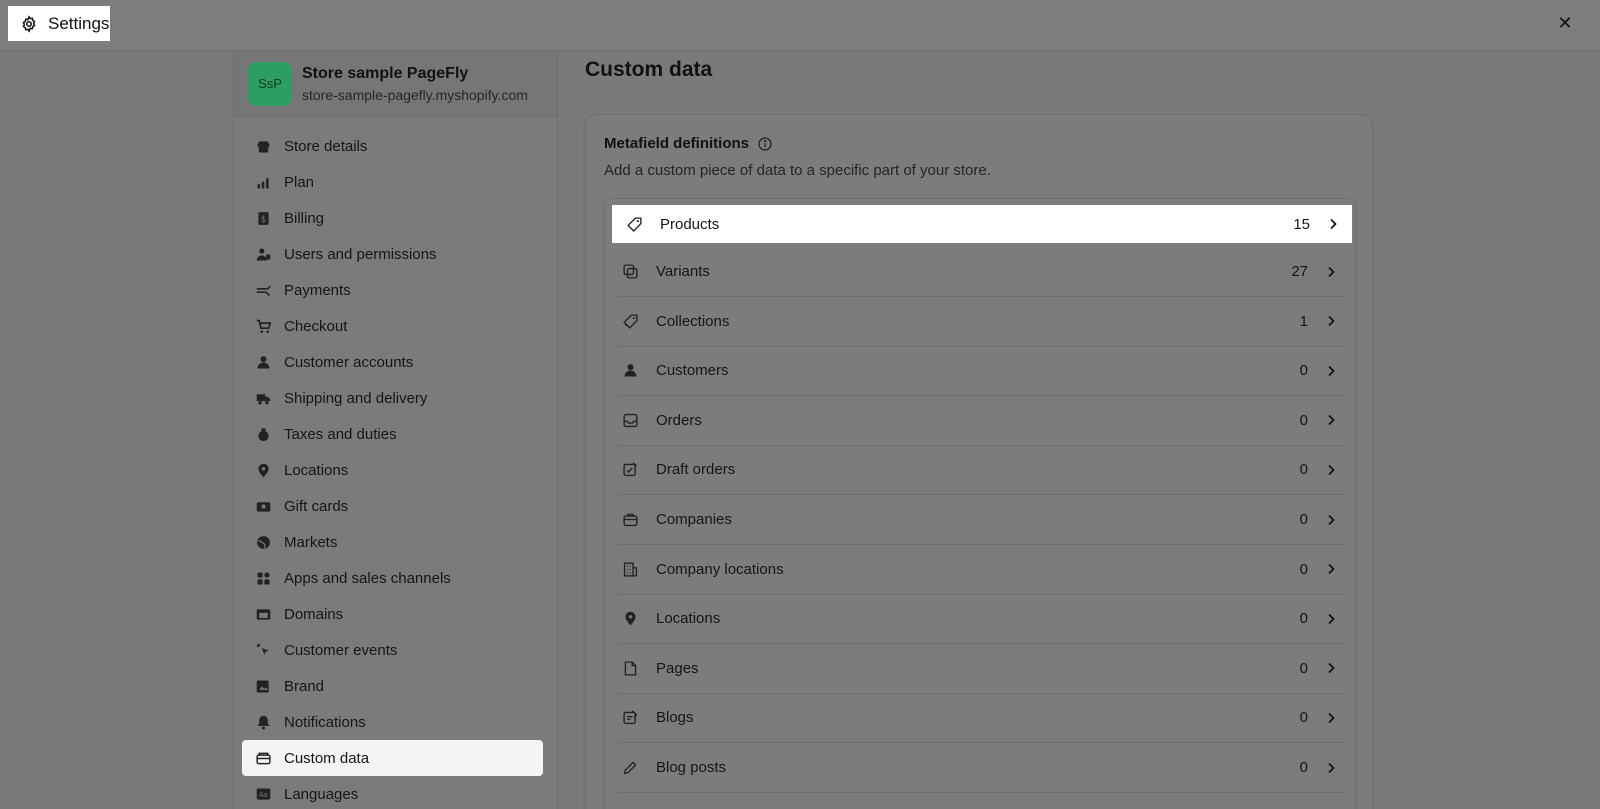 The width and height of the screenshot is (1600, 809). What do you see at coordinates (263, 182) in the screenshot?
I see `plan-icon` at bounding box center [263, 182].